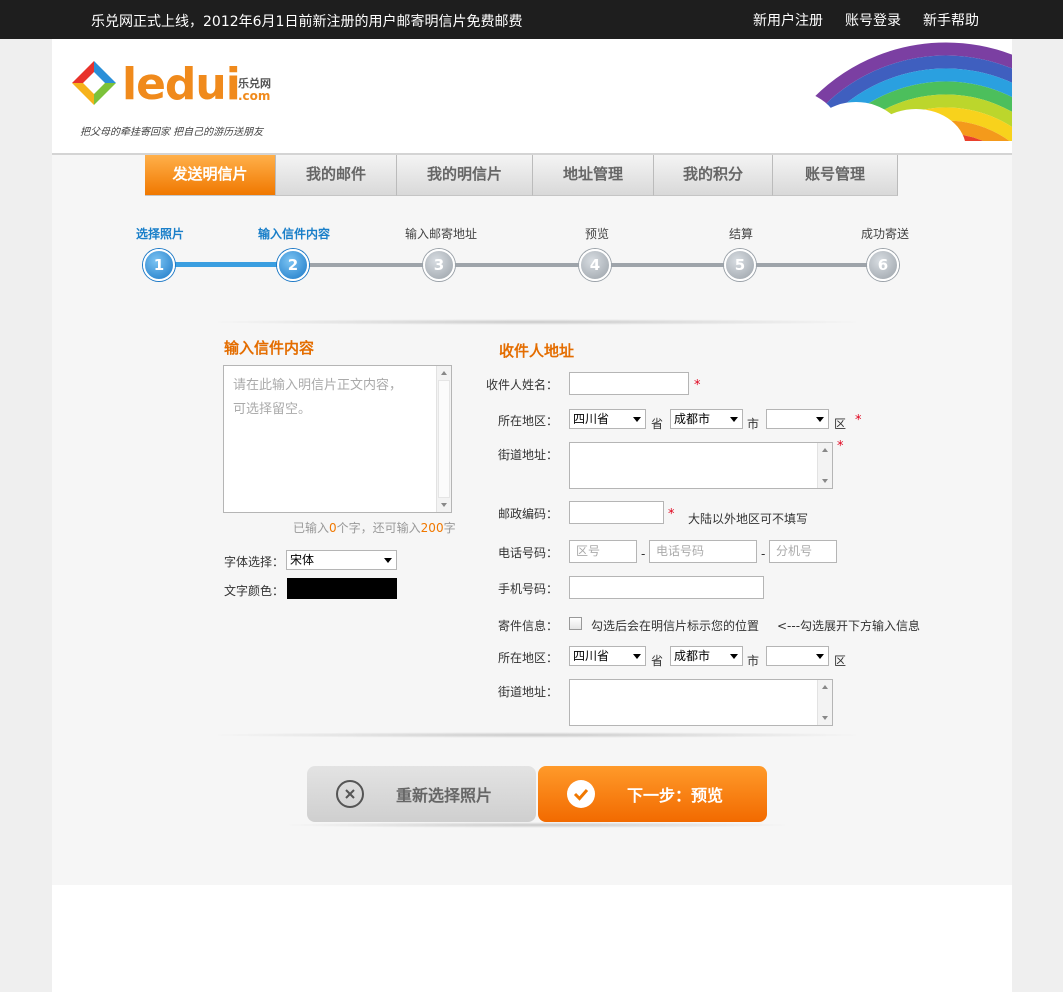 The width and height of the screenshot is (1063, 992). I want to click on tab-address-manage: 地址管理, so click(593, 175).